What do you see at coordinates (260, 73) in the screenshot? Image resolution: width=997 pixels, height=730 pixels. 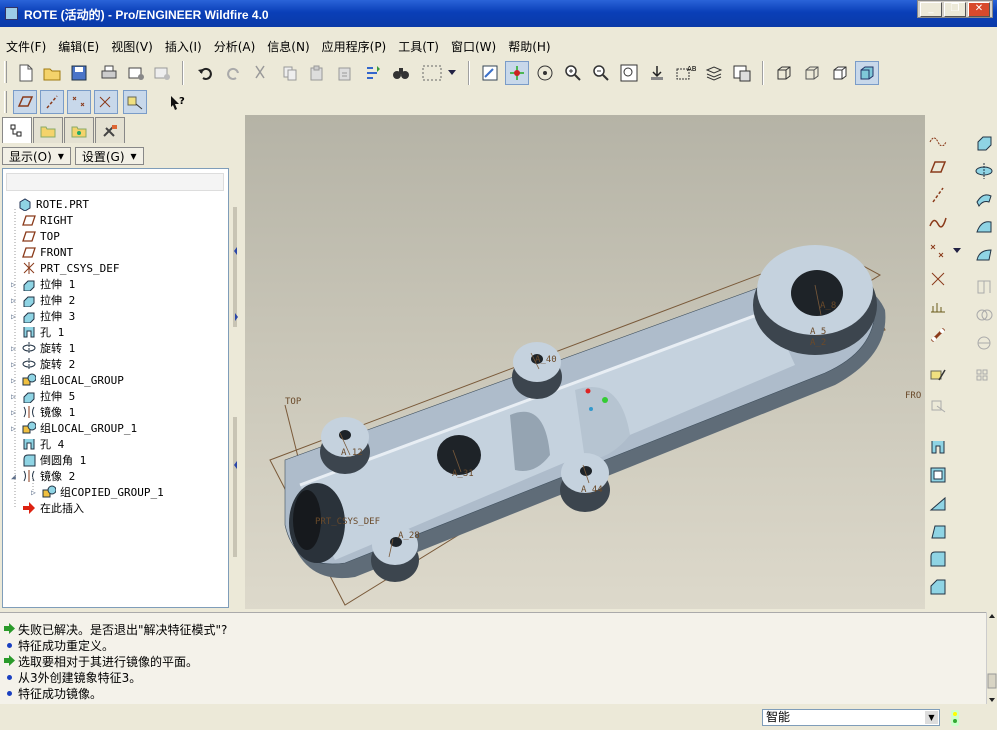 I see `cut-icon` at bounding box center [260, 73].